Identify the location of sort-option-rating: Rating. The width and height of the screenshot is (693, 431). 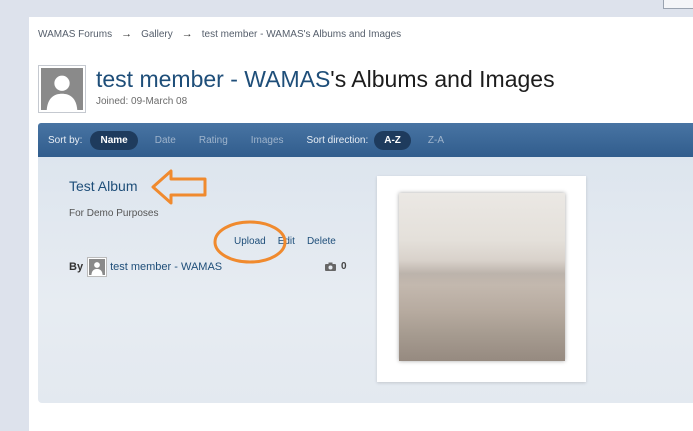
(213, 140).